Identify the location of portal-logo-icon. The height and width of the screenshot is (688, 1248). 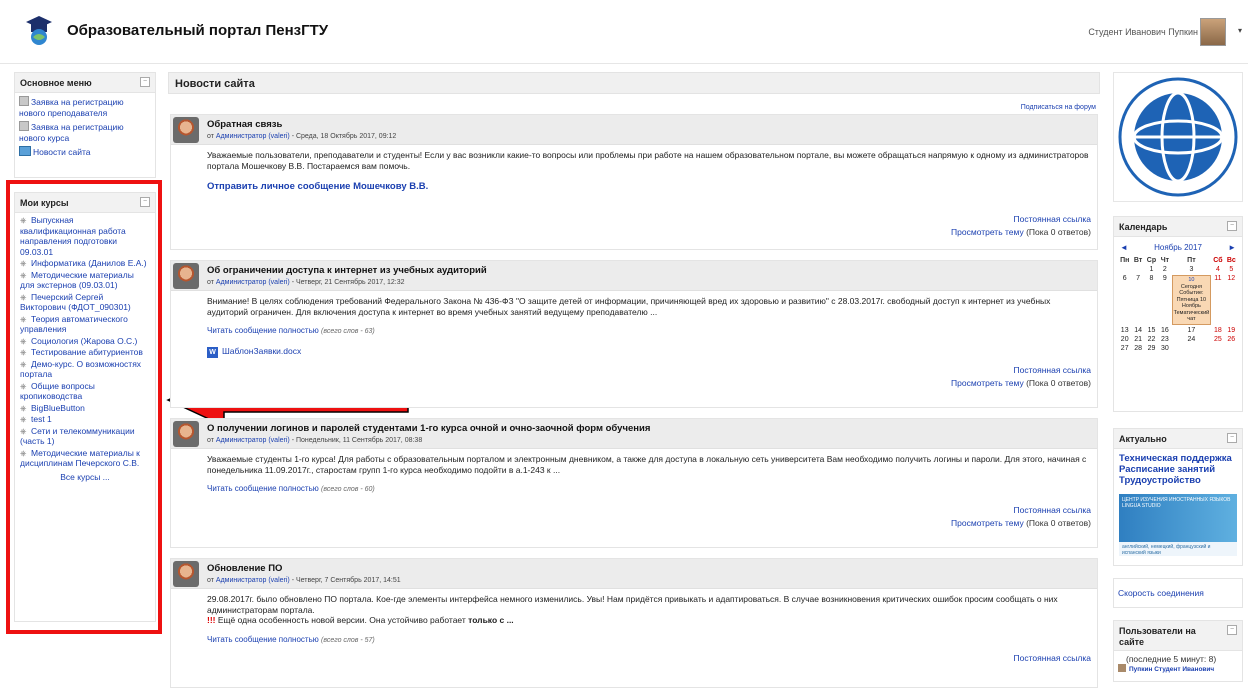
(39, 30).